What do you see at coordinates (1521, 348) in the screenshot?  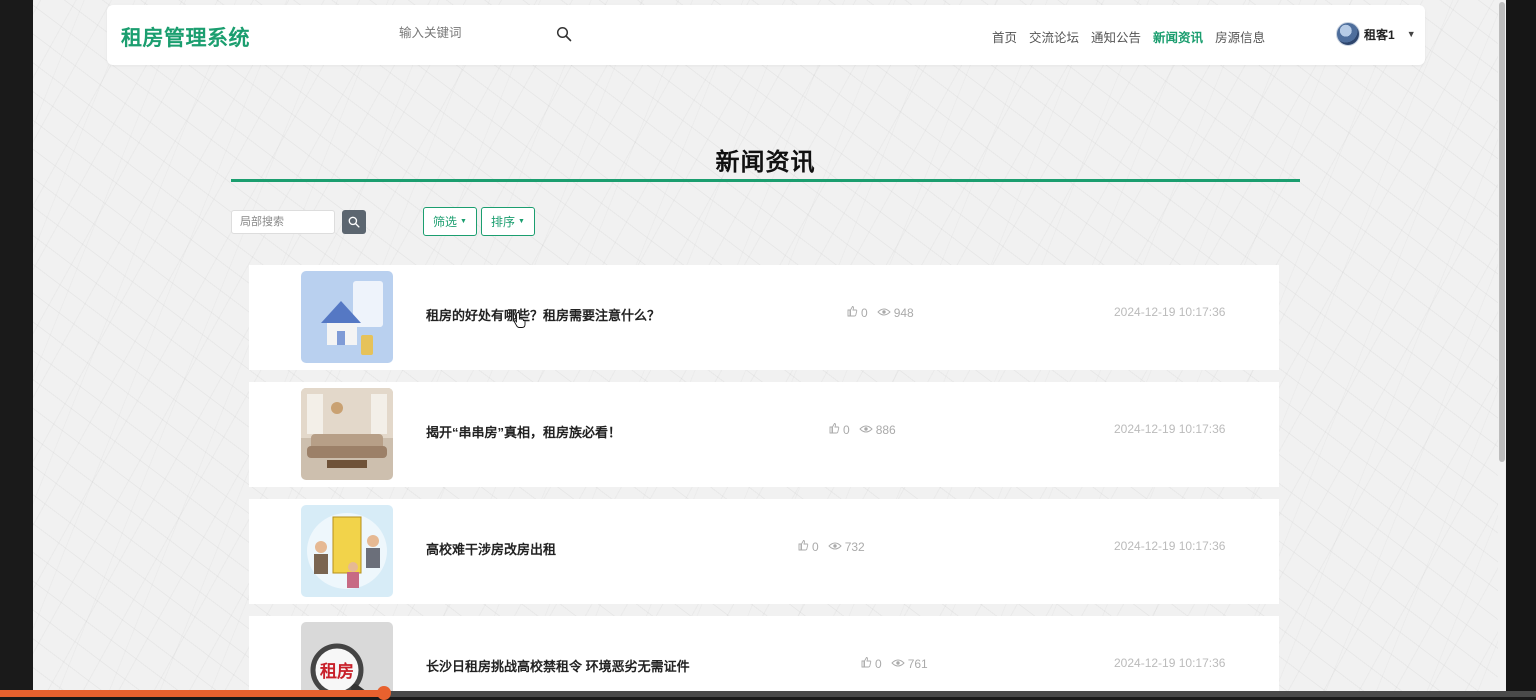 I see `window-edge` at bounding box center [1521, 348].